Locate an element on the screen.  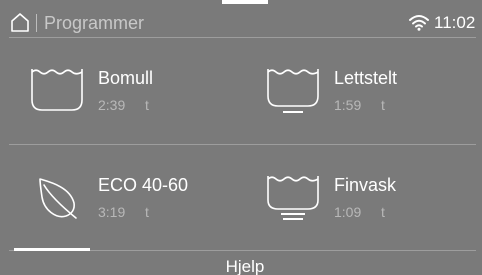
wash-tub-single-bar-icon is located at coordinates (293, 91).